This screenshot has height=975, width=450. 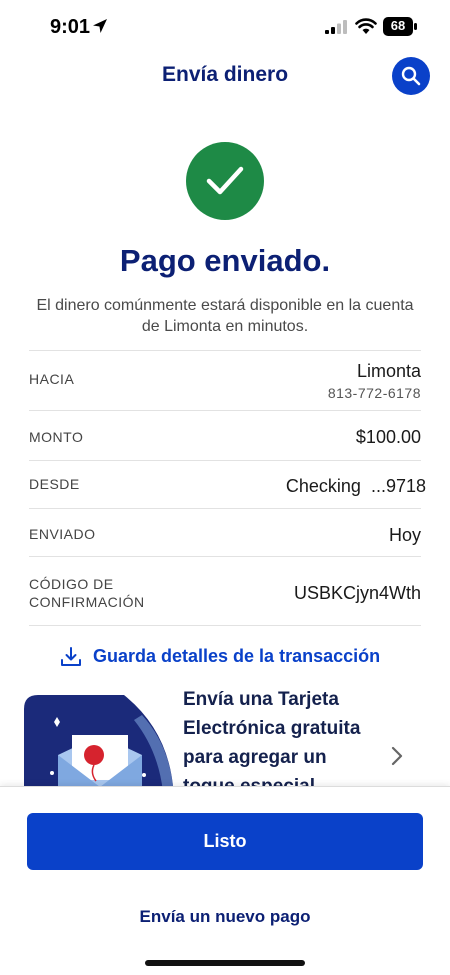 What do you see at coordinates (398, 25) in the screenshot?
I see `battery-level: 68` at bounding box center [398, 25].